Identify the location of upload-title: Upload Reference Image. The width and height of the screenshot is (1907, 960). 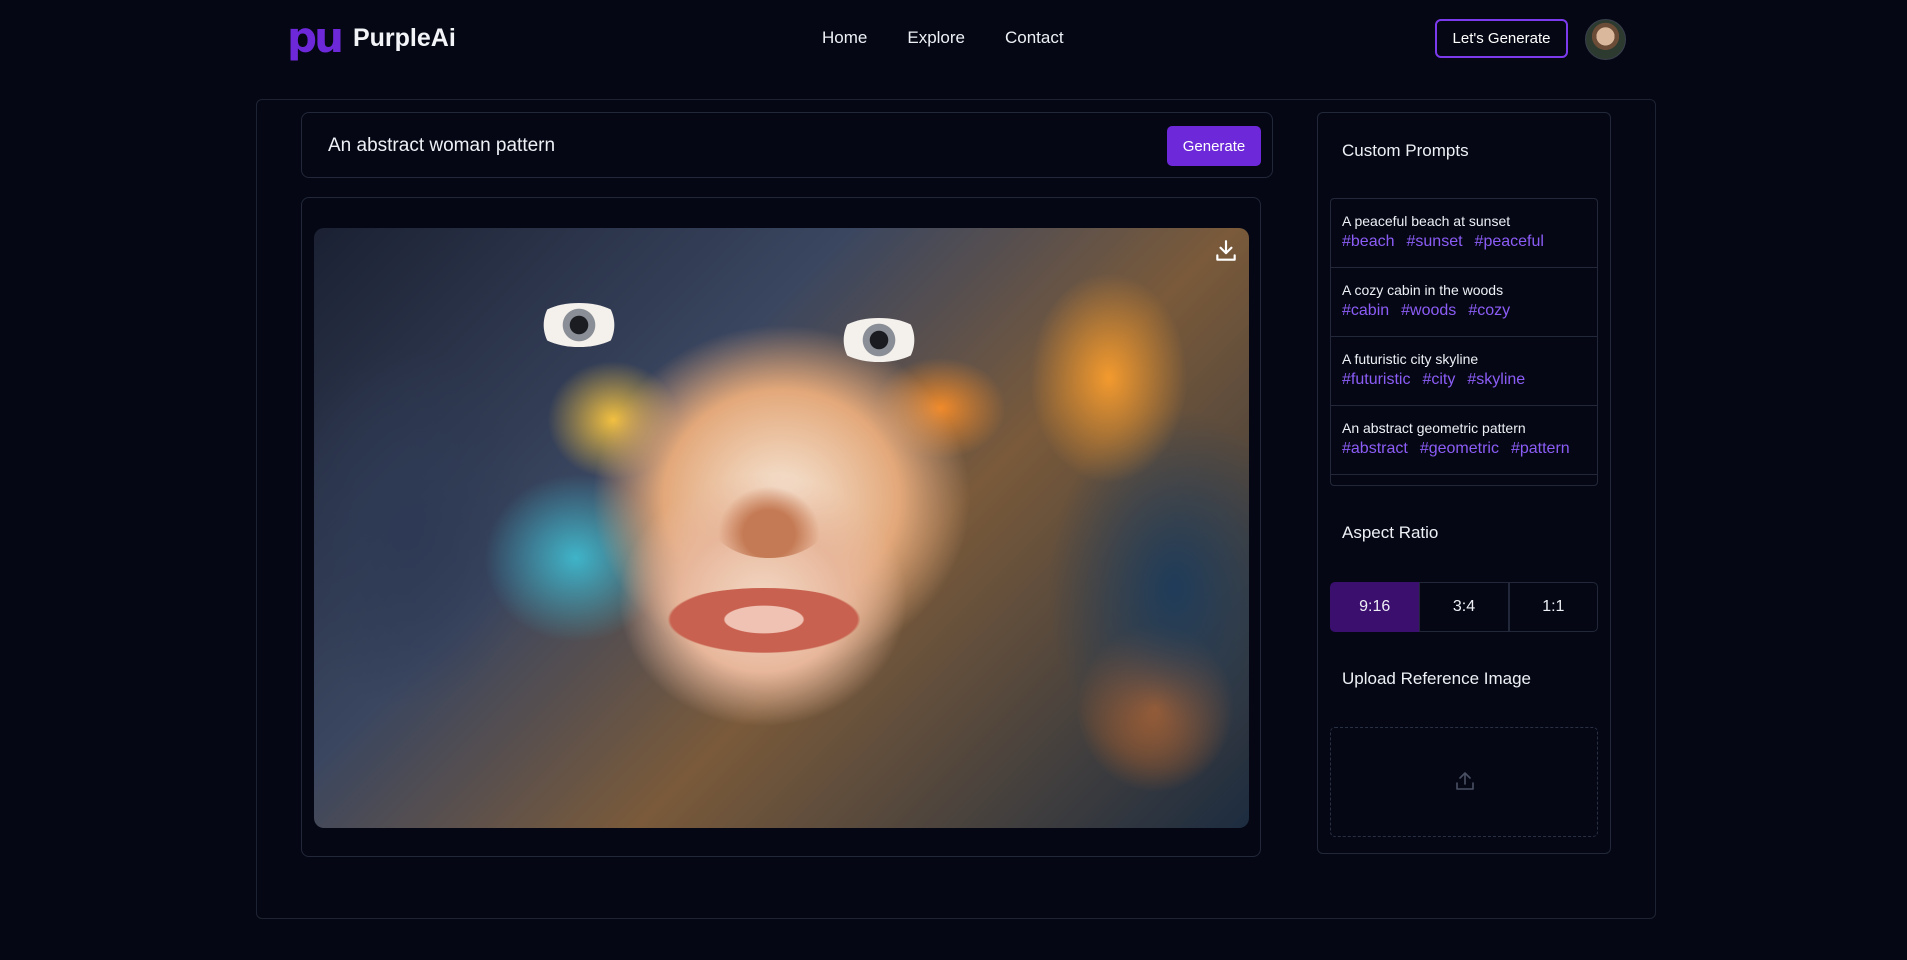
(1437, 678).